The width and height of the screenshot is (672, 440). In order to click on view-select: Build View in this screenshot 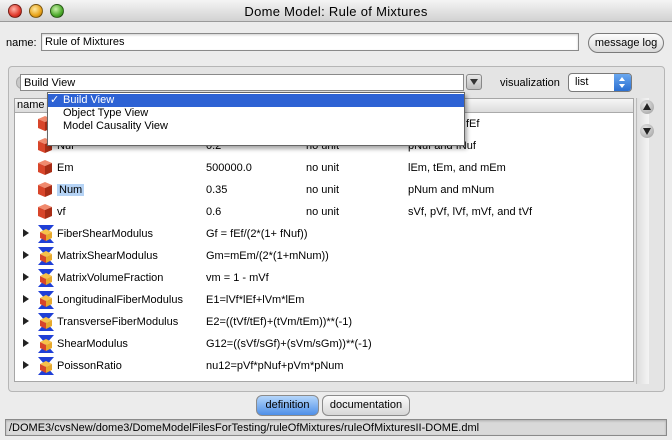, I will do `click(242, 82)`.